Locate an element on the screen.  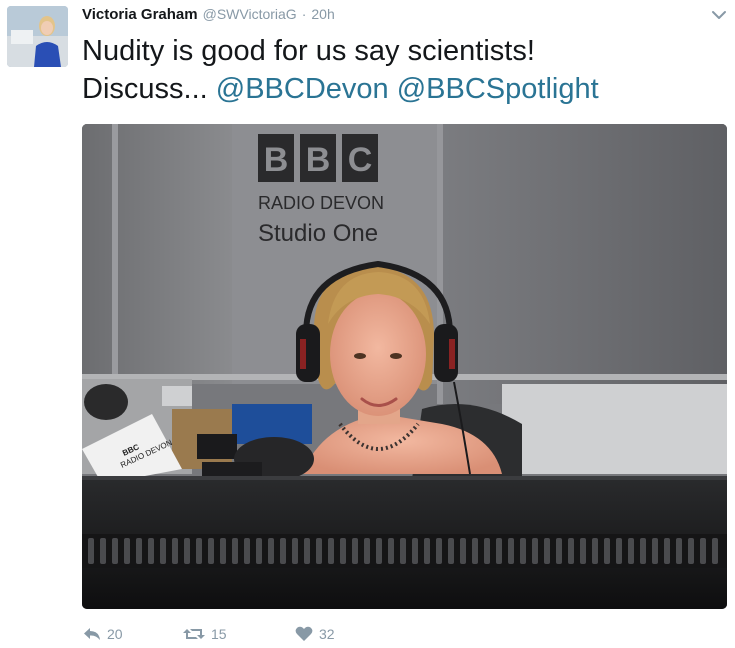
avatar is located at coordinates (37, 36).